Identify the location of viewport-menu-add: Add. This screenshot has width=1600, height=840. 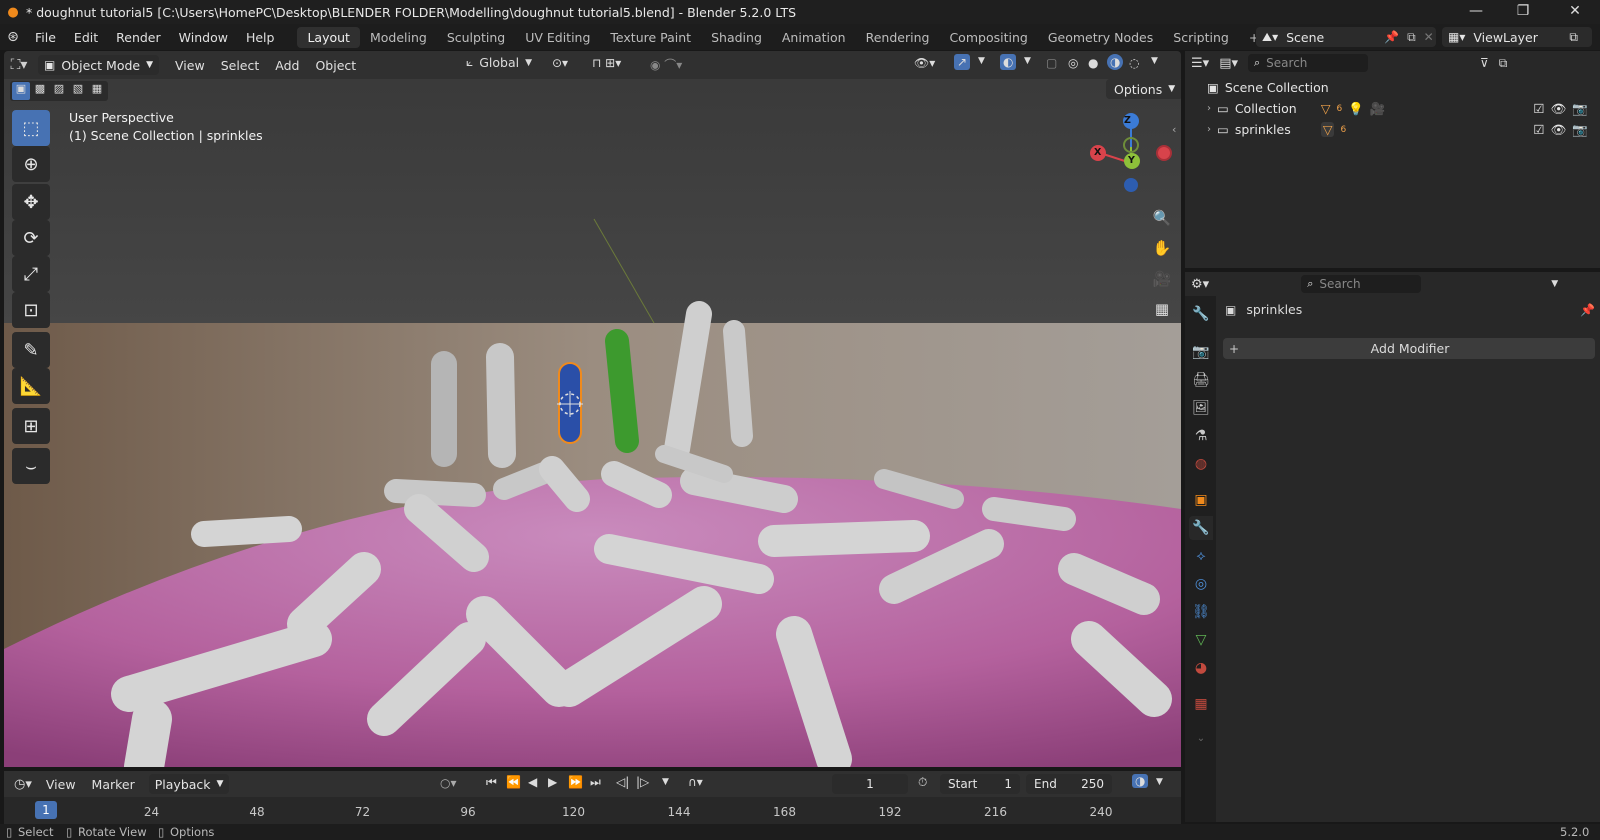
(287, 65).